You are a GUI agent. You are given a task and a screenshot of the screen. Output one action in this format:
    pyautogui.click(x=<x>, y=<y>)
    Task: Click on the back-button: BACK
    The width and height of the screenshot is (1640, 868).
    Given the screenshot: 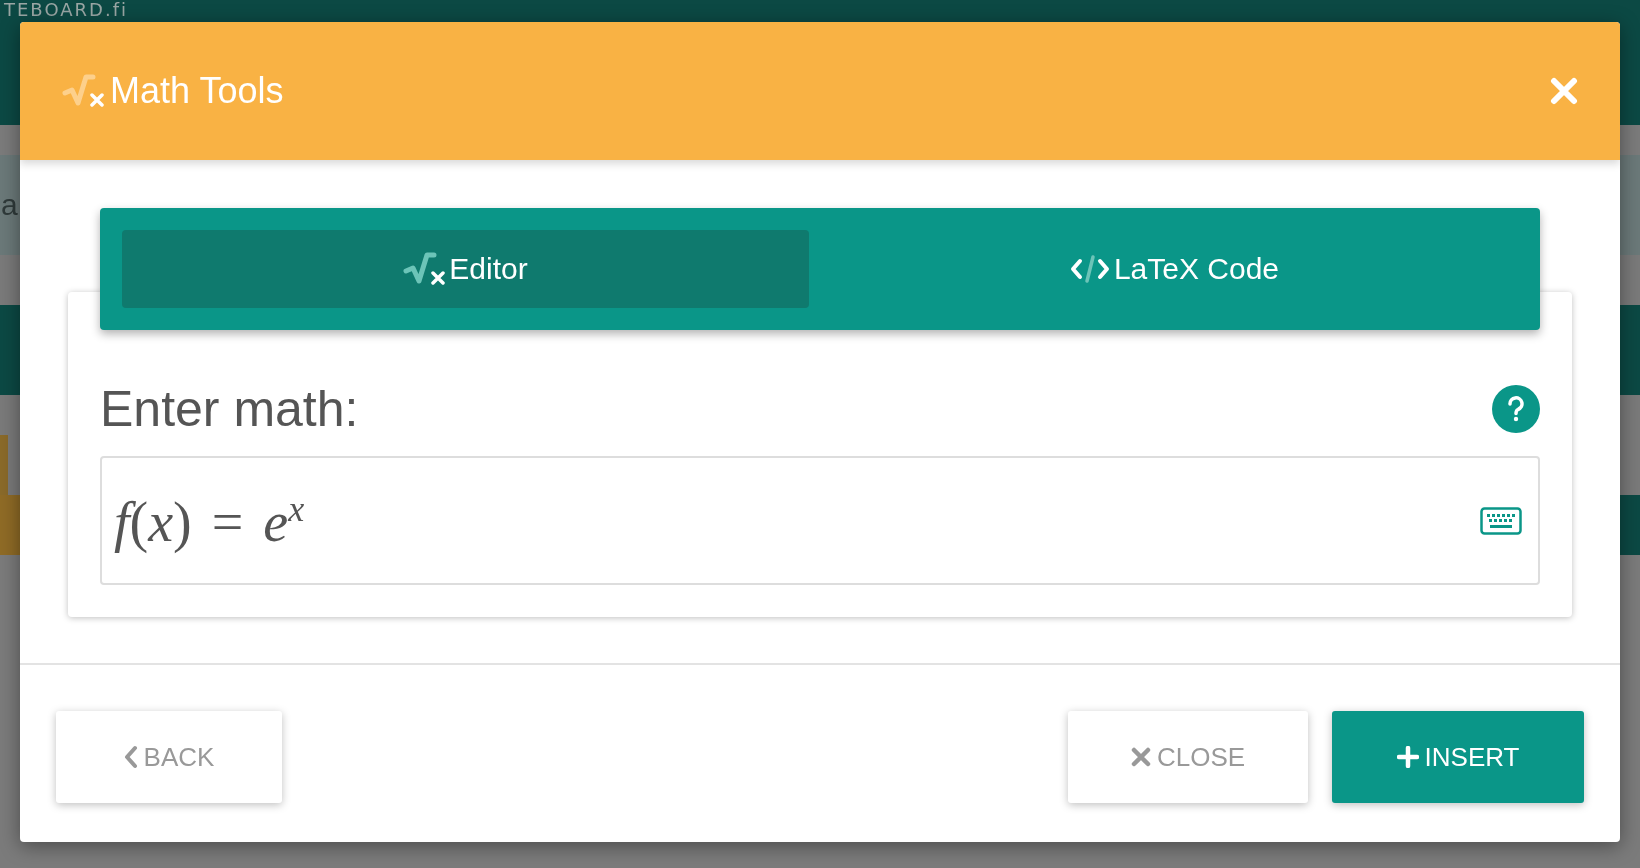 What is the action you would take?
    pyautogui.click(x=169, y=757)
    